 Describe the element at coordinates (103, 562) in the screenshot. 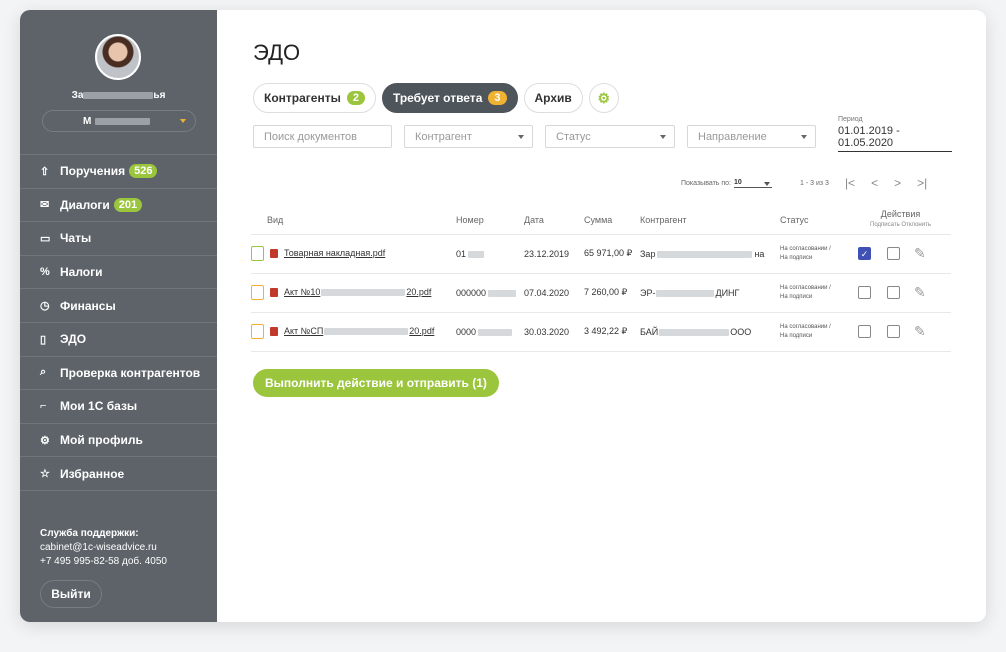

I see `support-phone: +7 495 995-82-58 доб. 4050` at that location.